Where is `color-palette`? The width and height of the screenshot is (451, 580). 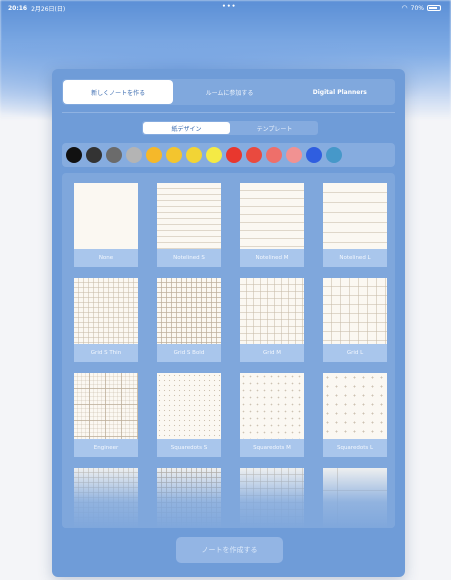
color-palette is located at coordinates (228, 155).